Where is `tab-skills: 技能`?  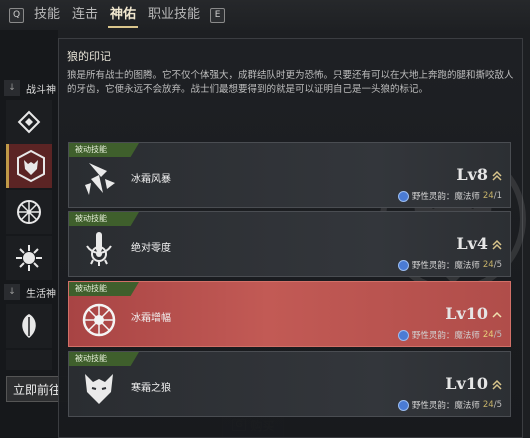
tab-skills: 技能 is located at coordinates (47, 15).